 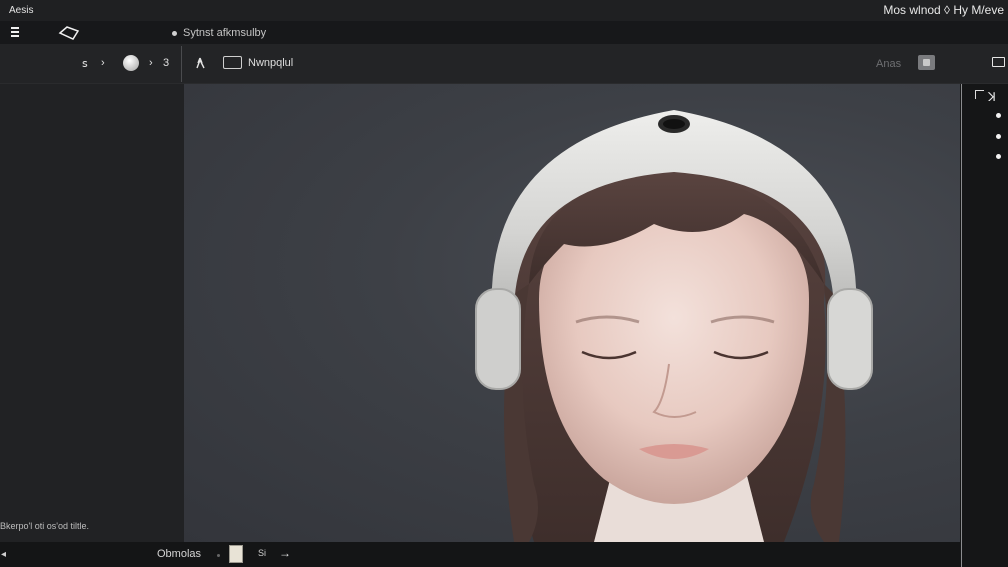 I want to click on panel-icon, so click(x=998, y=62).